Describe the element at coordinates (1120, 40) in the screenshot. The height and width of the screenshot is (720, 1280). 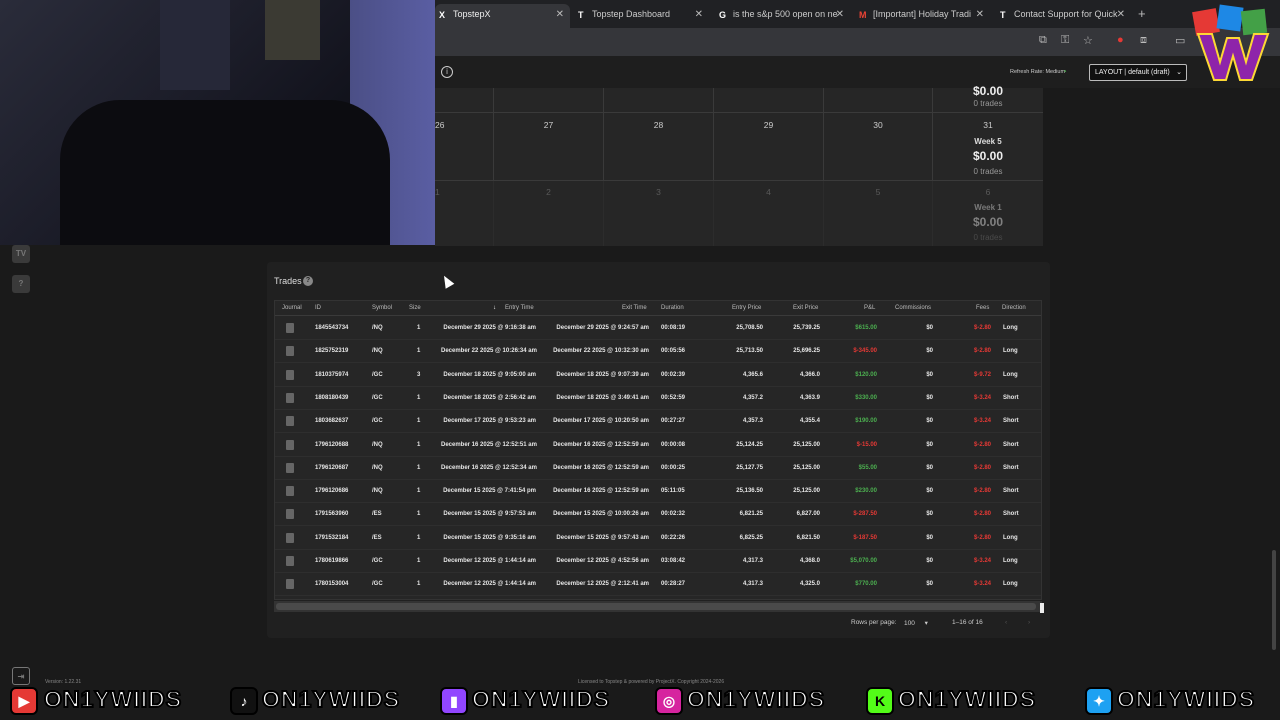
I see `record-icon: ●` at that location.